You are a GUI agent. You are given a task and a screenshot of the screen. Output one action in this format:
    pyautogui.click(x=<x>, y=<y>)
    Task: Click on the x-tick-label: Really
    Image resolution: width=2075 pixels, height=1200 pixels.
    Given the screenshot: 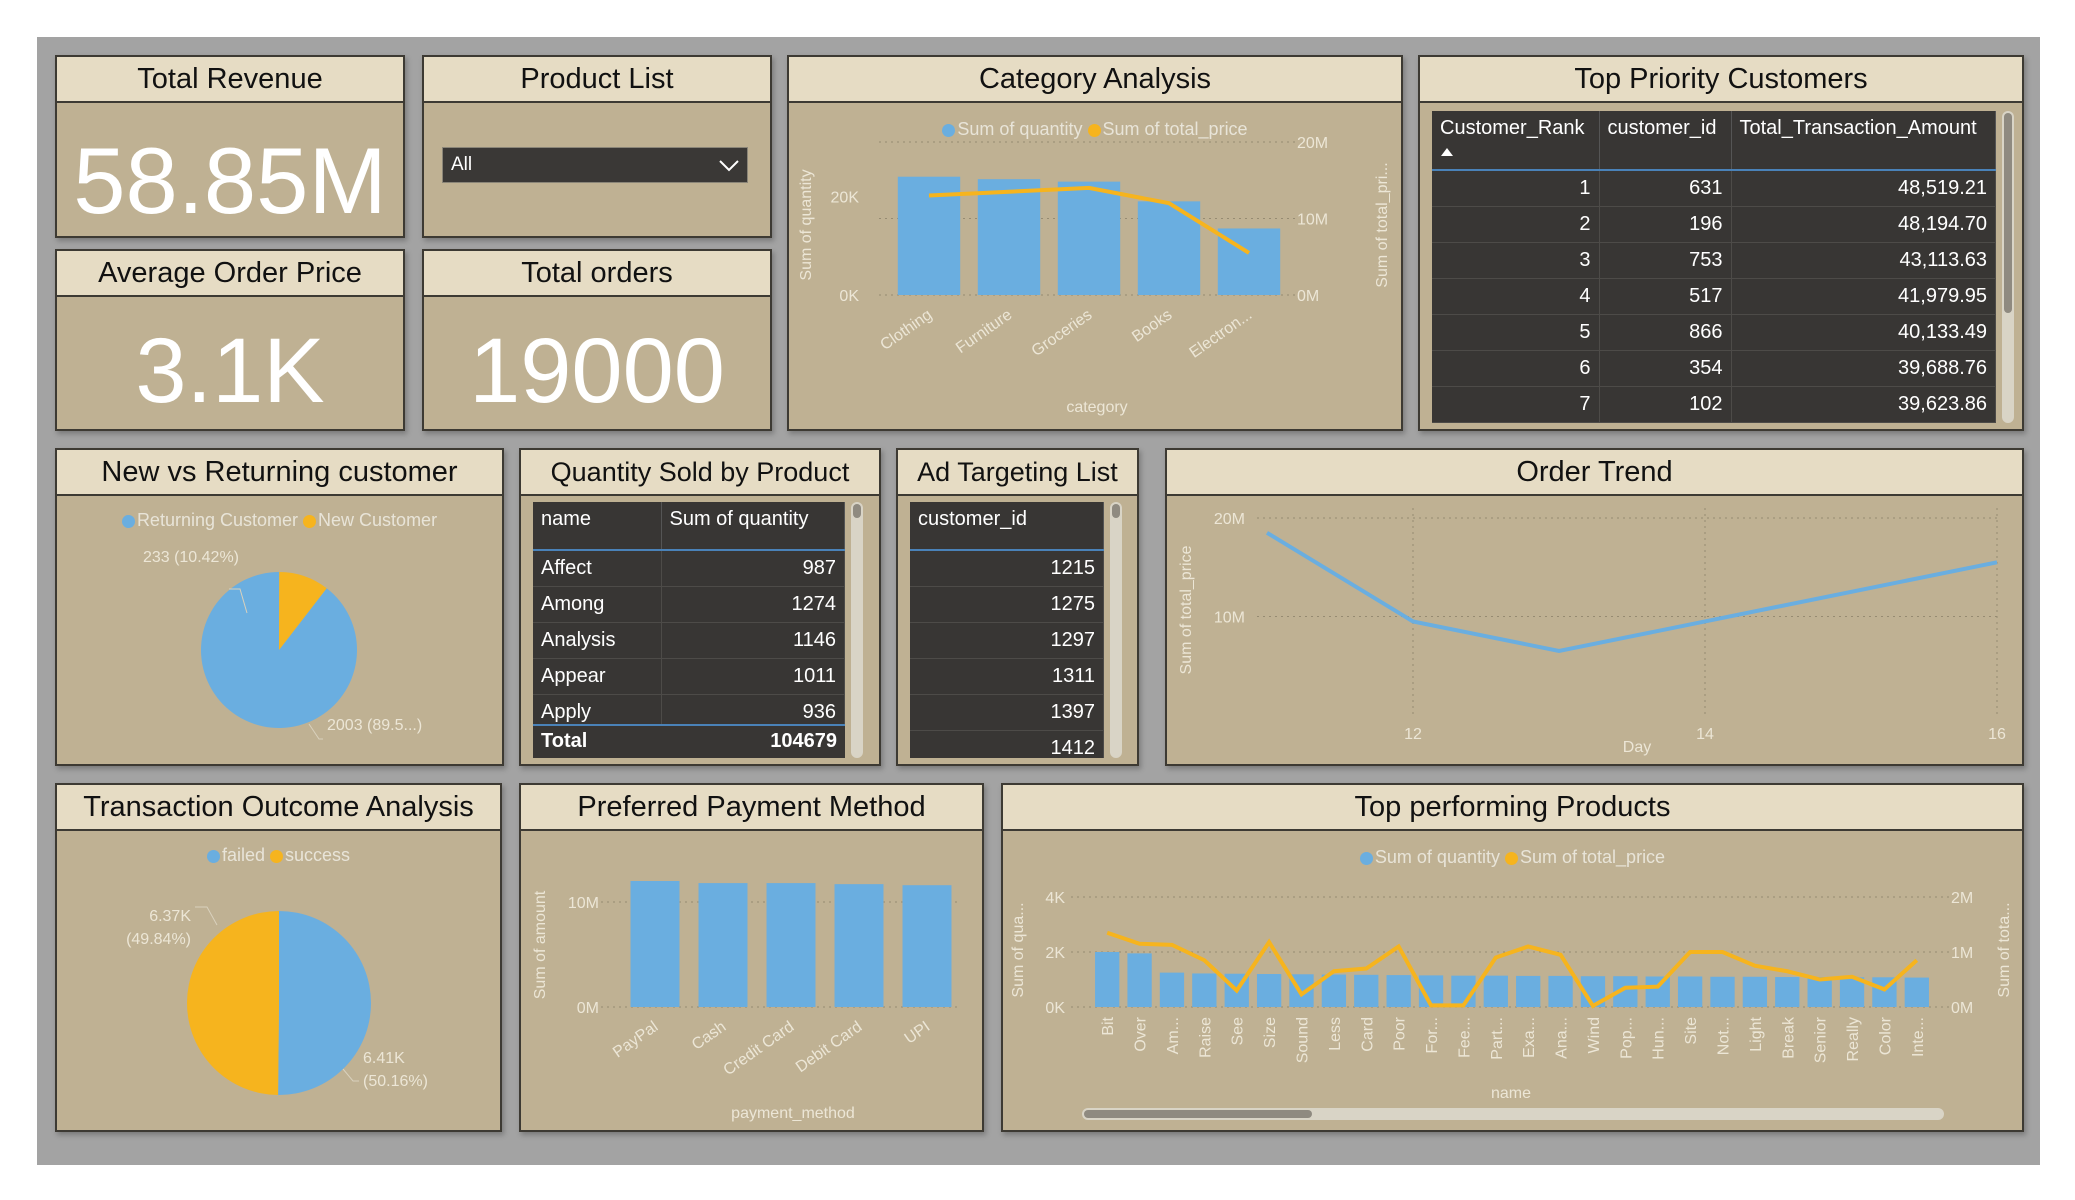 What is the action you would take?
    pyautogui.click(x=1853, y=1039)
    